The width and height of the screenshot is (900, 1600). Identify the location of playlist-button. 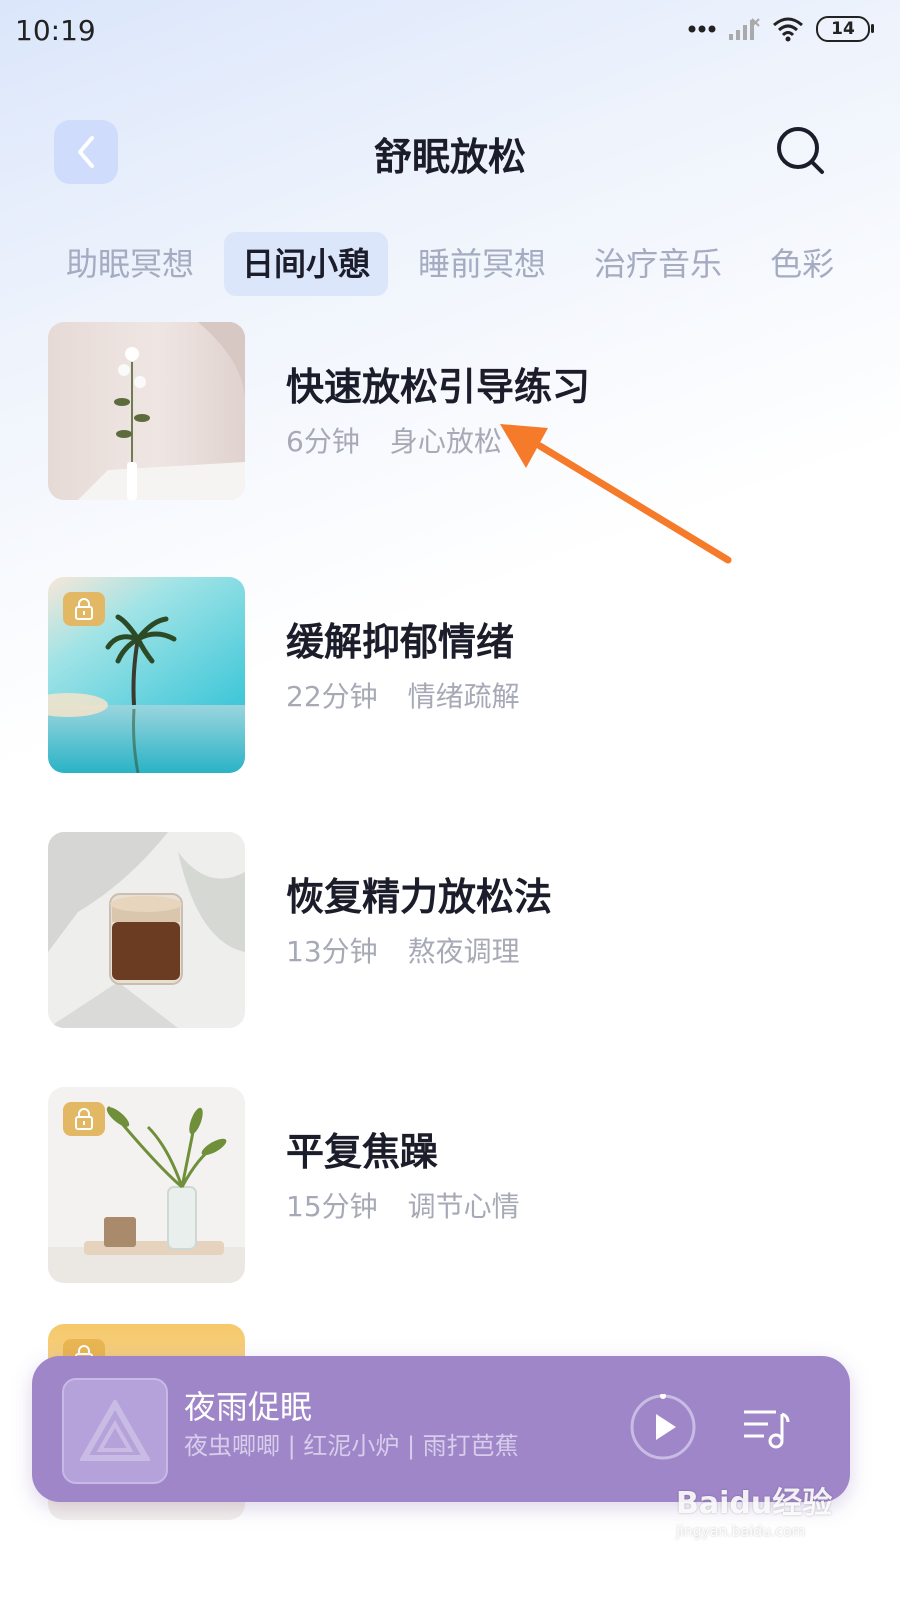
(766, 1428).